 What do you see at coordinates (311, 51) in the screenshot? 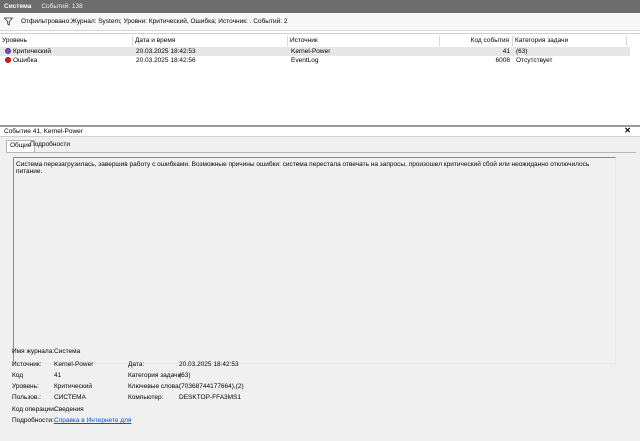
I see `row-source: Kernel-Power` at bounding box center [311, 51].